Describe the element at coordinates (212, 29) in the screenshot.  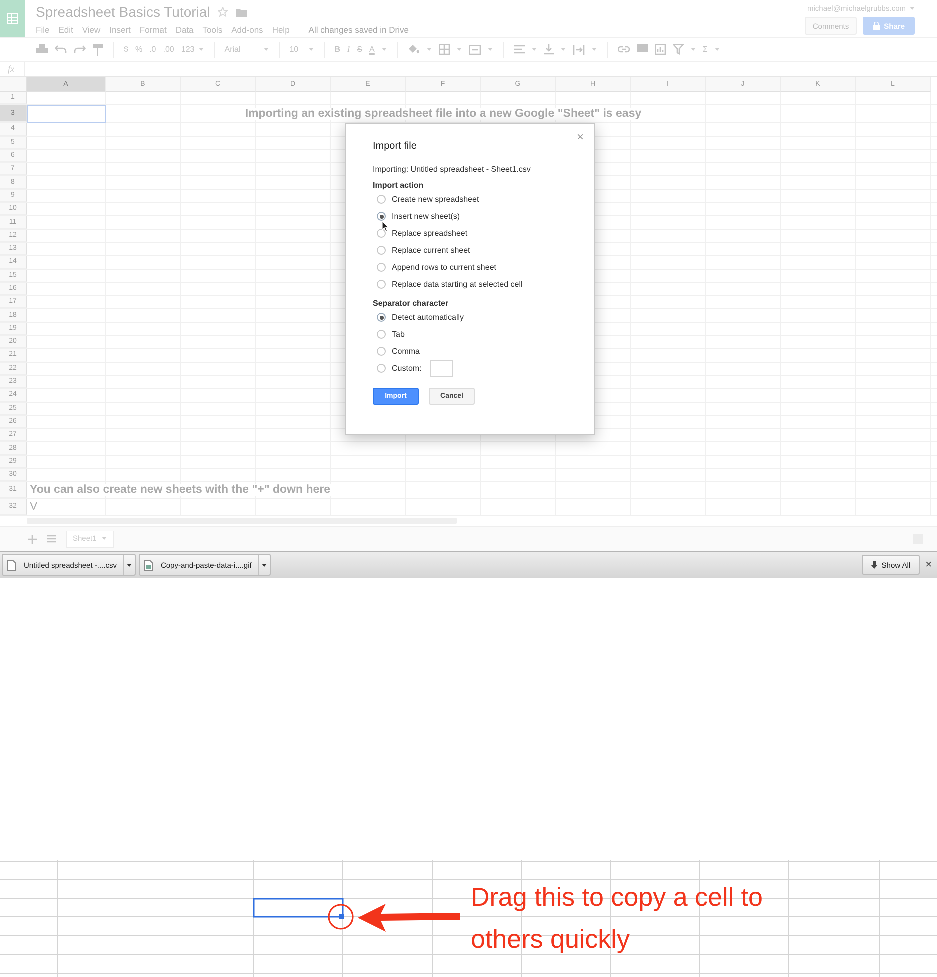
I see `menu-item: Tools` at that location.